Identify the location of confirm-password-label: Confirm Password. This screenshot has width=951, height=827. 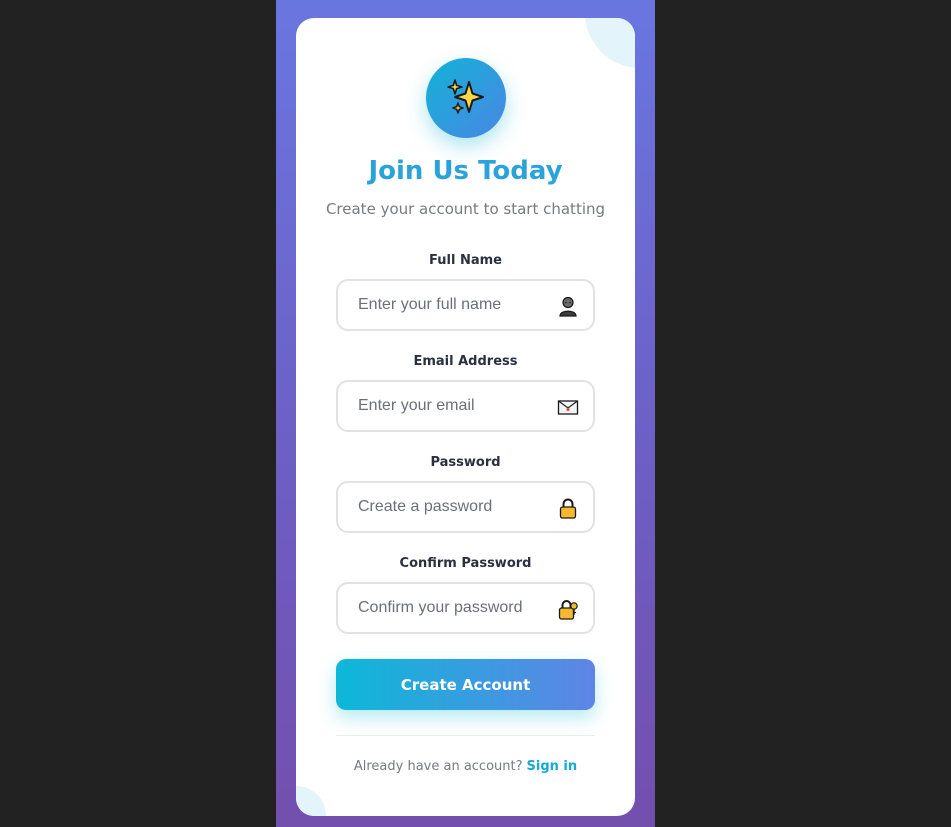
(465, 563).